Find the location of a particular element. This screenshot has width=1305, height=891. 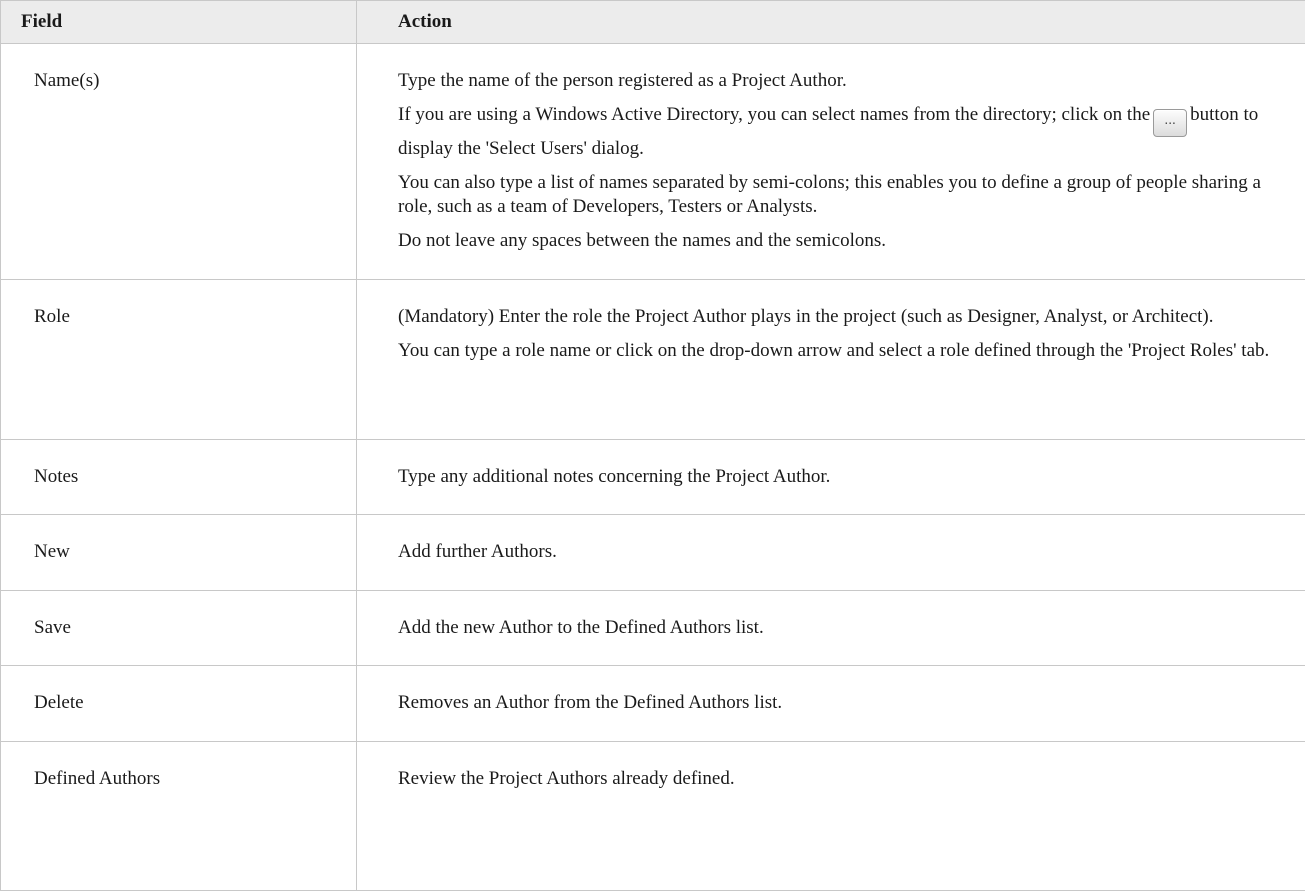

field-cell-notes: Notes is located at coordinates (179, 477).